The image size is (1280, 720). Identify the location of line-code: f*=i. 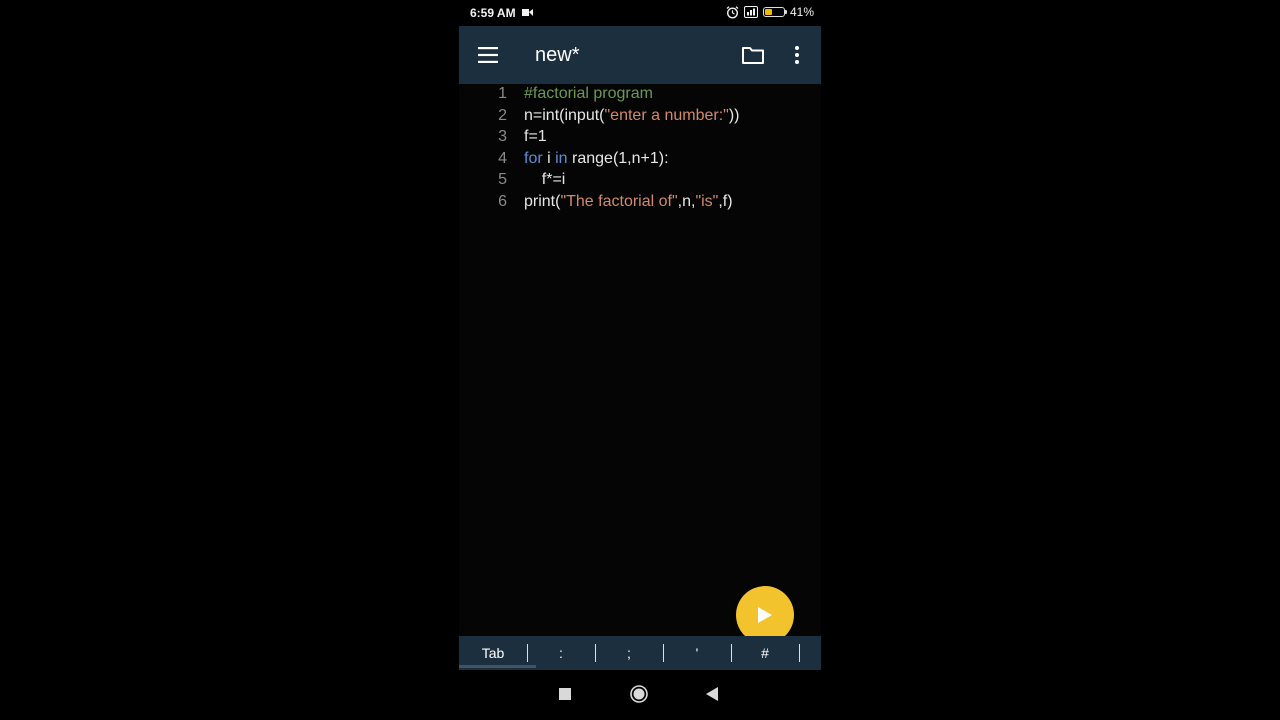
(545, 180).